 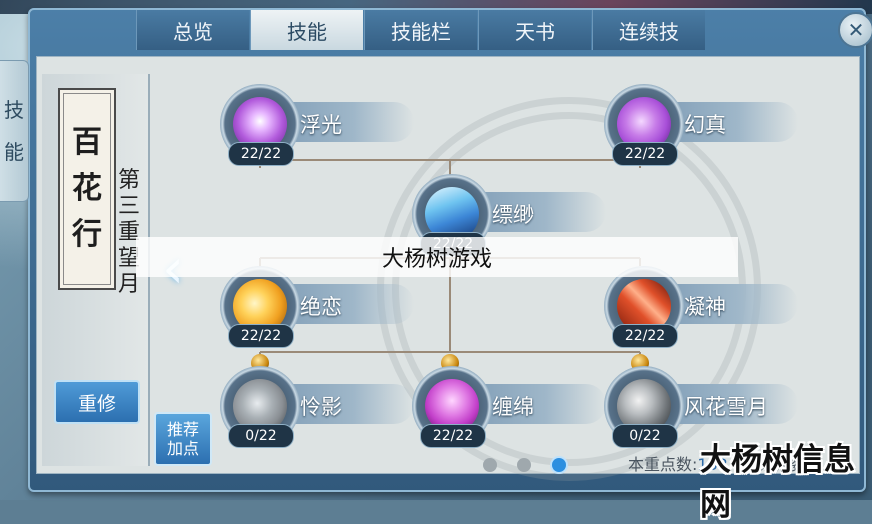 I want to click on skill-name: 风花雪月, so click(x=726, y=407).